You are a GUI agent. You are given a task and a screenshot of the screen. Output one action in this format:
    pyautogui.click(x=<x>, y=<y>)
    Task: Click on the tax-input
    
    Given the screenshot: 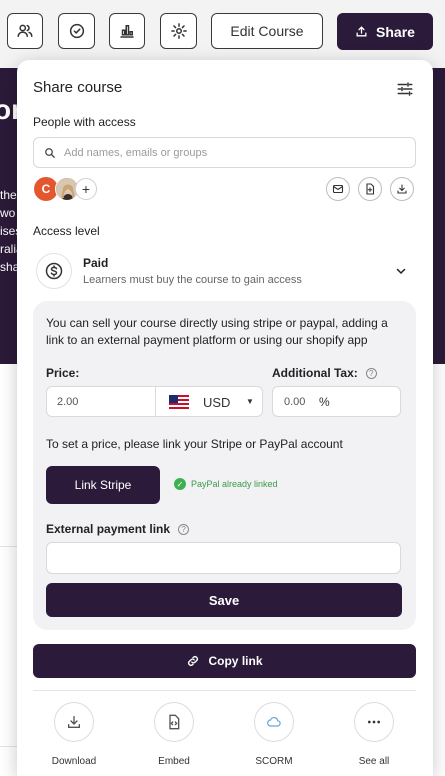 What is the action you would take?
    pyautogui.click(x=299, y=402)
    